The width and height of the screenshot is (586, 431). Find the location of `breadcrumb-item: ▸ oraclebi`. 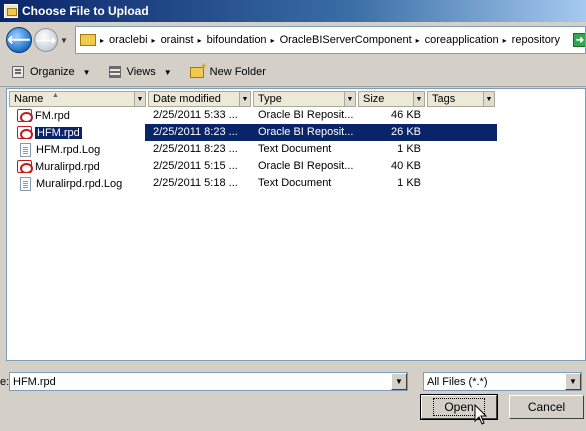

breadcrumb-item: ▸ oraclebi is located at coordinates (124, 40).